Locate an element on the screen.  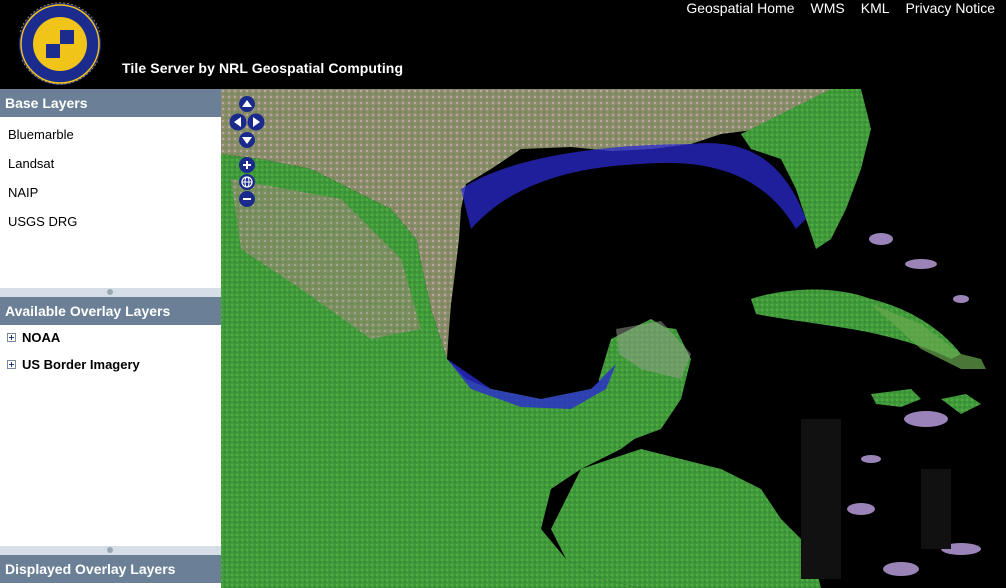
site-title: Tile Server by NRL Geospatial Computing is located at coordinates (263, 68).